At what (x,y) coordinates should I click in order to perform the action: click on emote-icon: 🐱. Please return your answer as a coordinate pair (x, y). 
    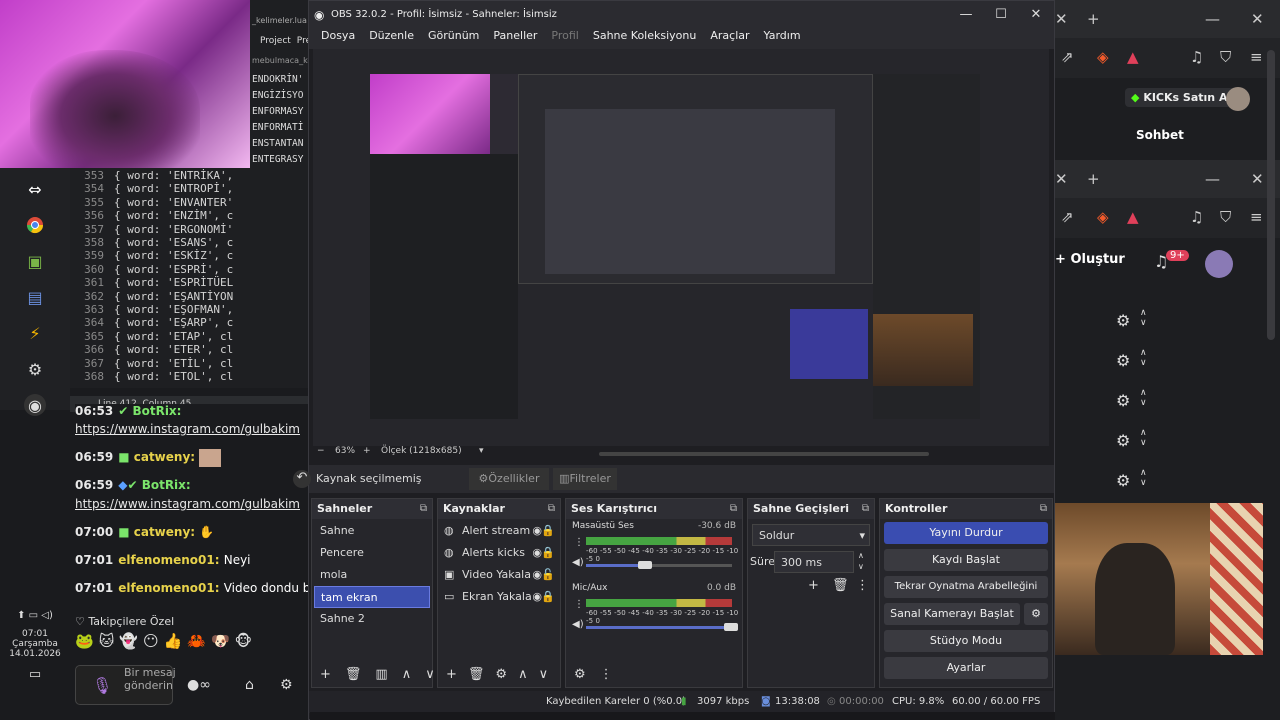
    Looking at the image, I should click on (107, 641).